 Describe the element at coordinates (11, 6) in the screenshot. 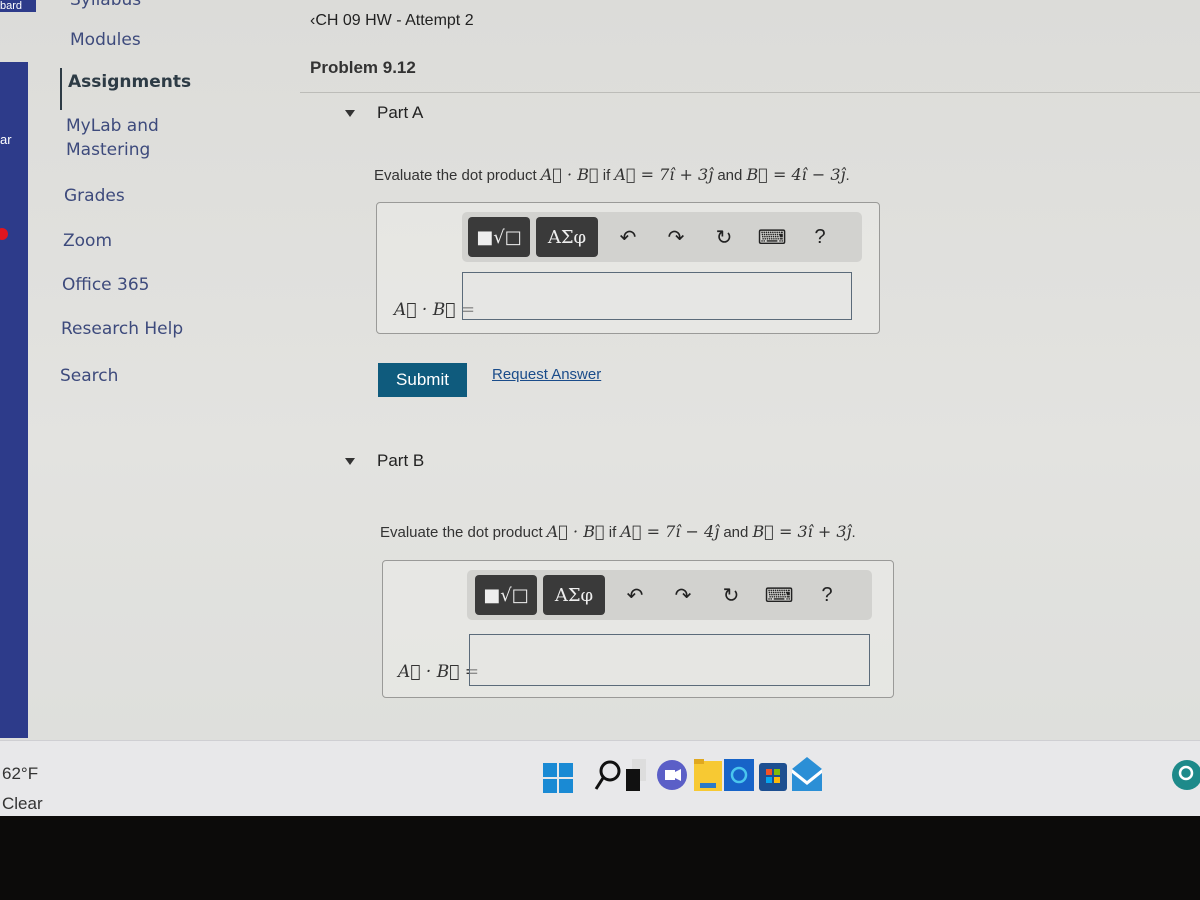

I see `dashboard-label: bard` at that location.